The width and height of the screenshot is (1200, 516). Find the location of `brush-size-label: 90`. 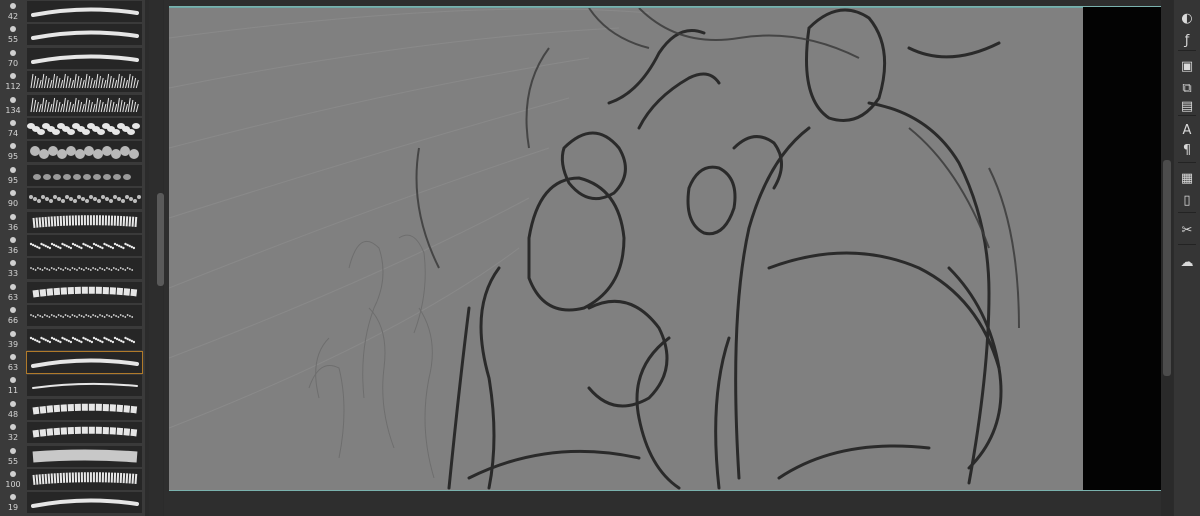

brush-size-label: 90 is located at coordinates (13, 204).